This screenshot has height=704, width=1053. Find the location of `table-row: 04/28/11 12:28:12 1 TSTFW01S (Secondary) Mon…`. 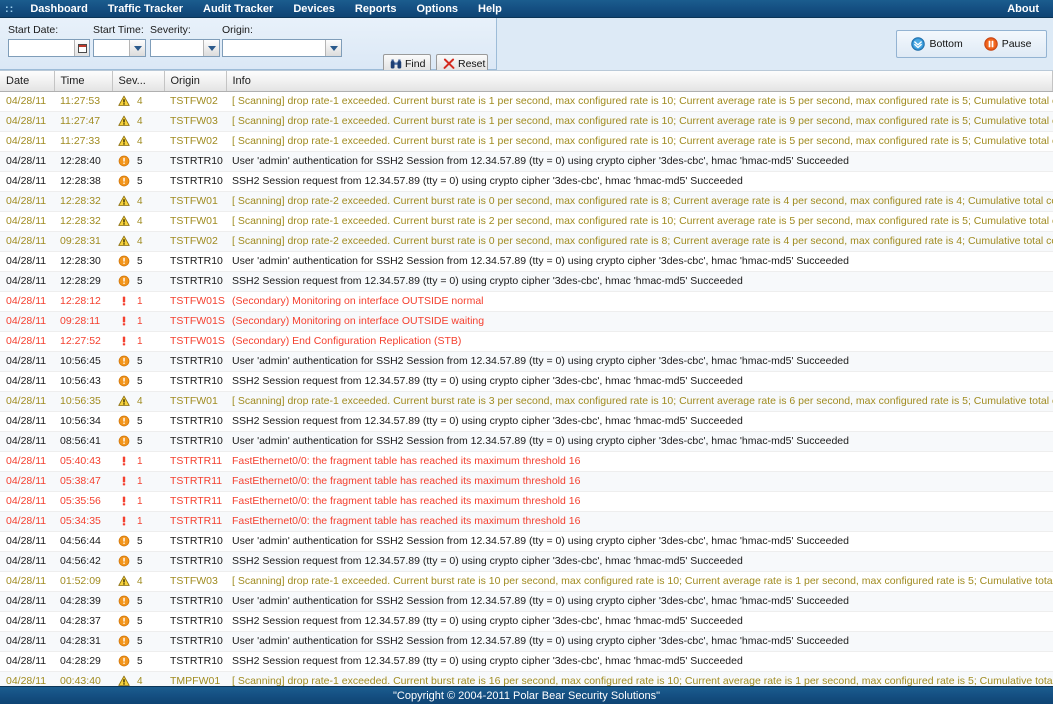

table-row: 04/28/11 12:28:12 1 TSTFW01S (Secondary) Mon… is located at coordinates (526, 301).